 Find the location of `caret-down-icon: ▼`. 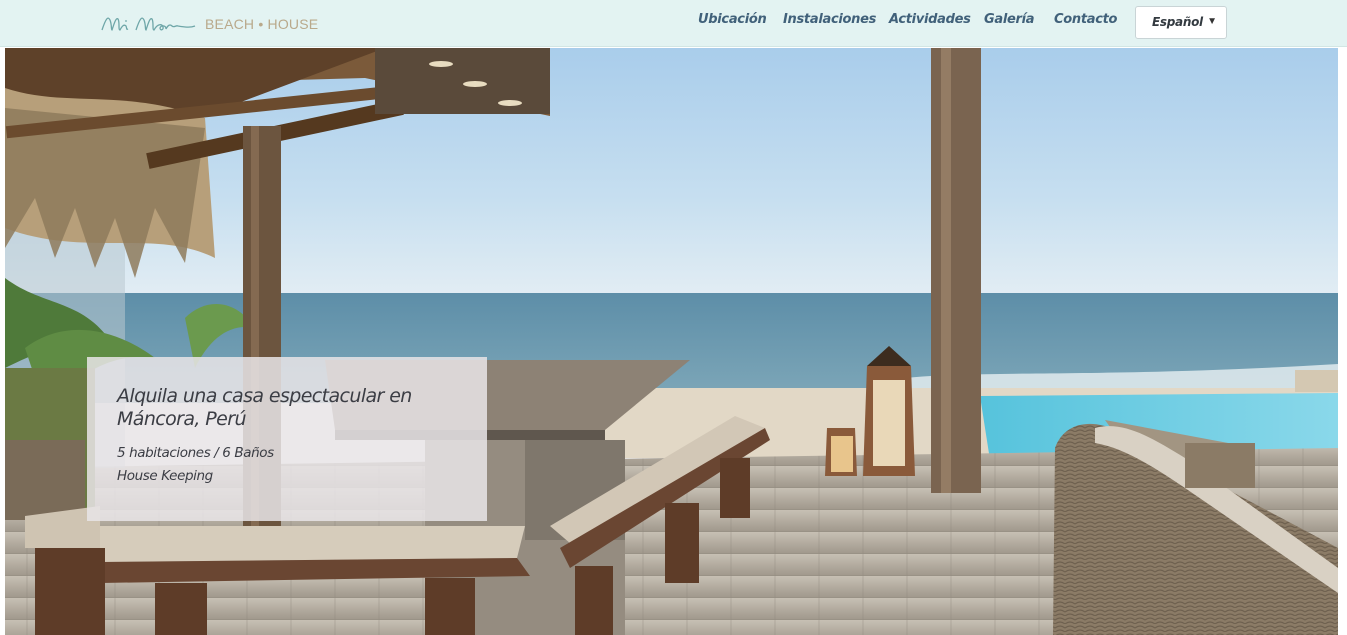

caret-down-icon: ▼ is located at coordinates (1212, 21).